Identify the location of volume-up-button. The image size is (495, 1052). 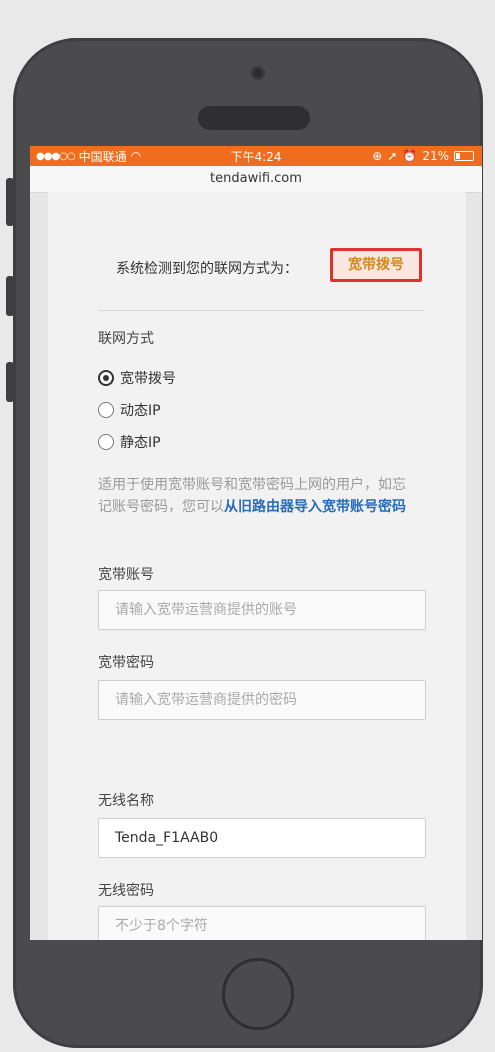
(10, 296).